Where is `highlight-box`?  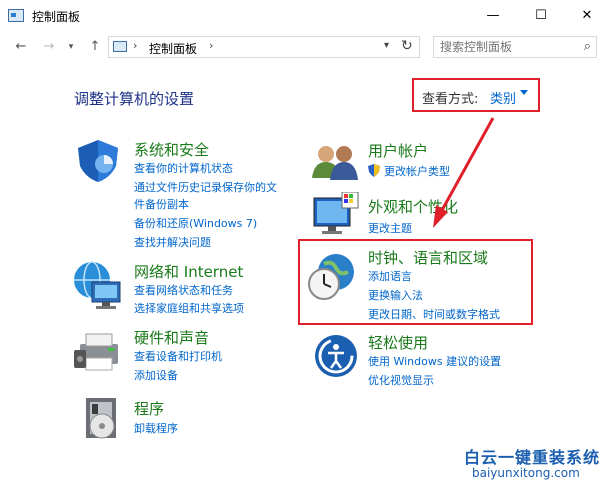 highlight-box is located at coordinates (415, 282).